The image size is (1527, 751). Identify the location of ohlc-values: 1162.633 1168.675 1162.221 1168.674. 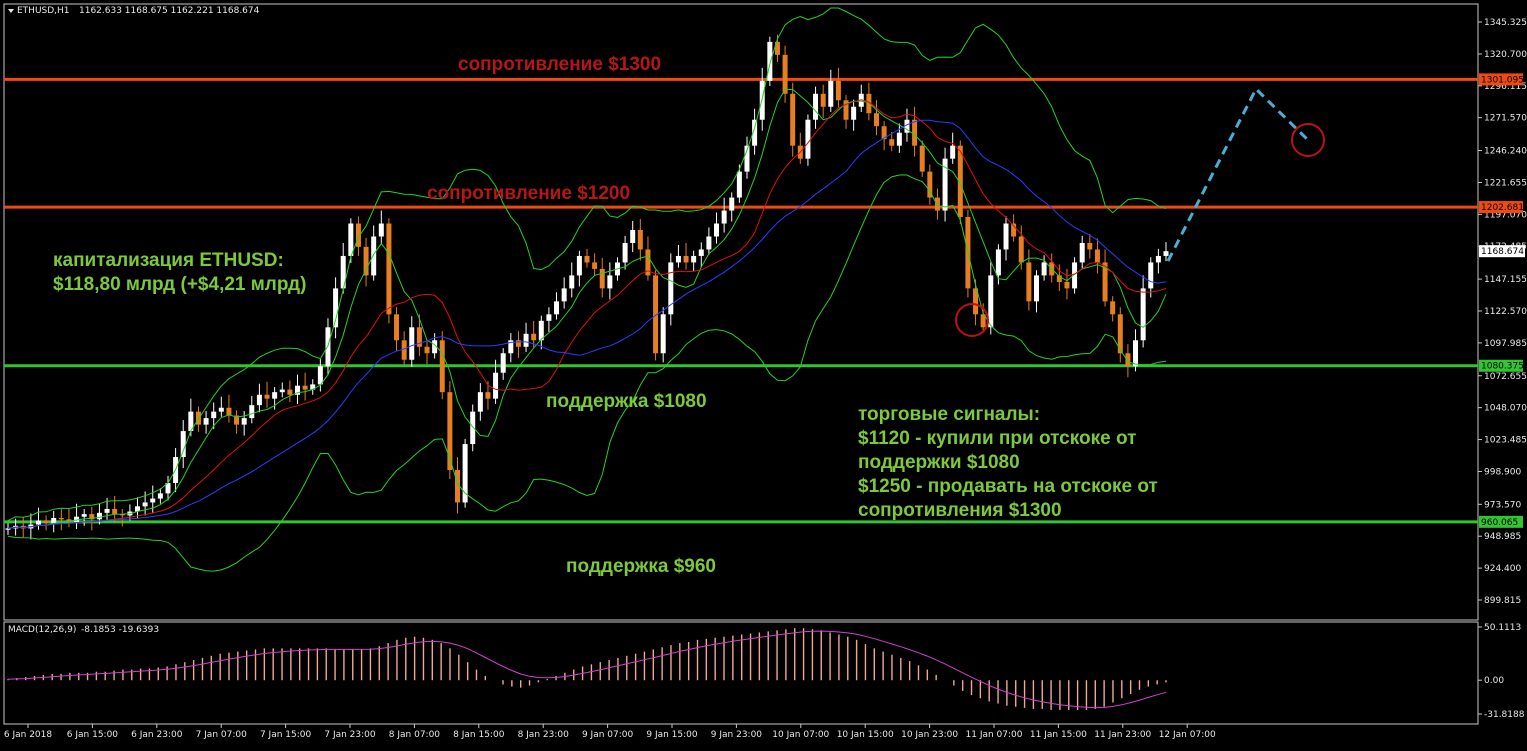
(169, 11).